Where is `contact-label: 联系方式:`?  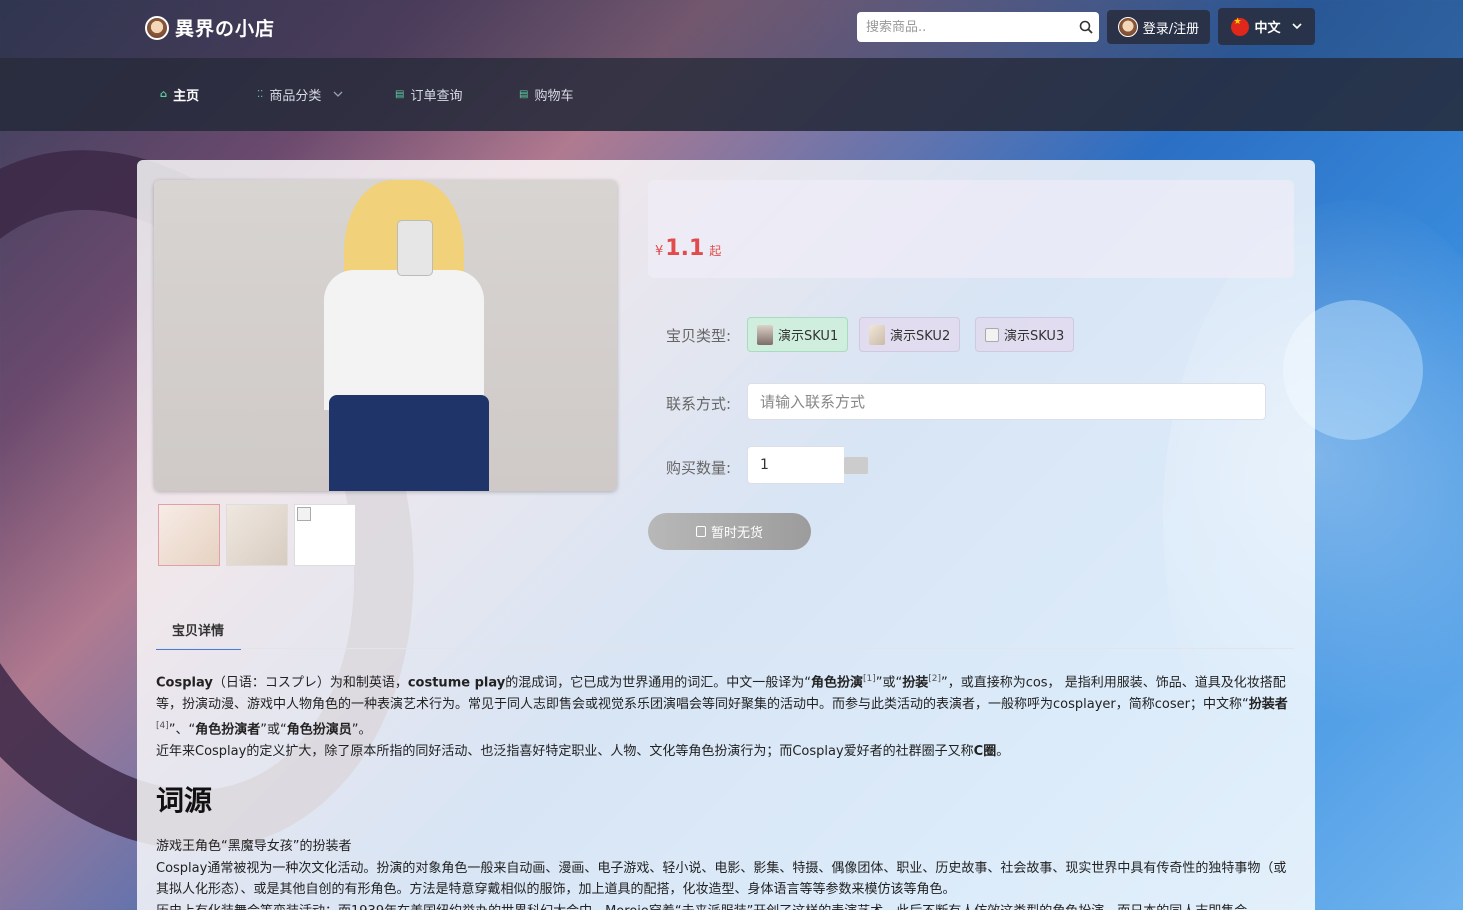 contact-label: 联系方式: is located at coordinates (699, 404).